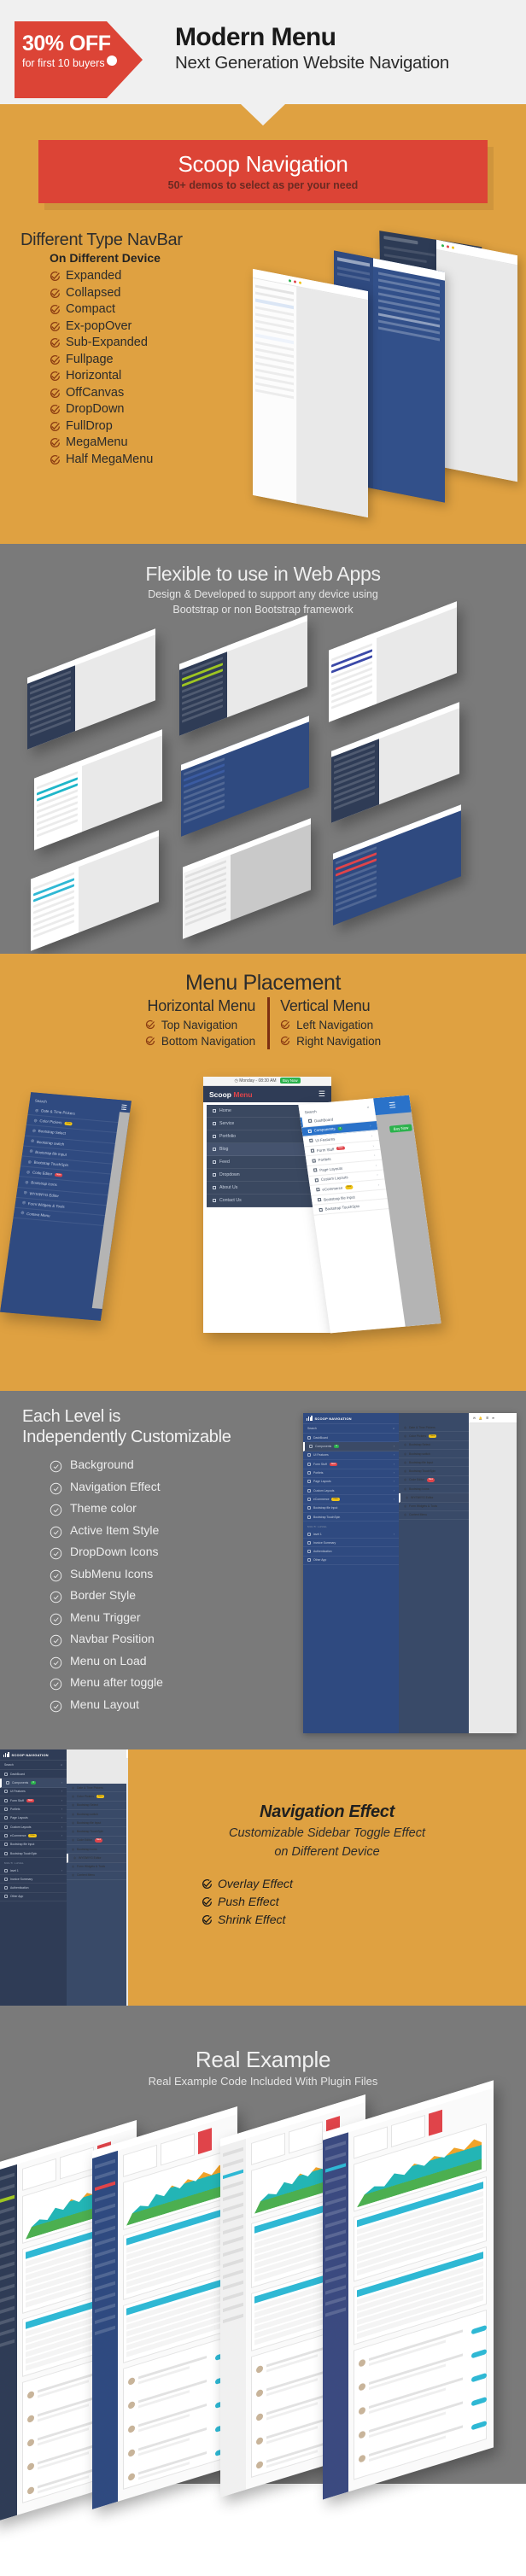  What do you see at coordinates (430, 1480) in the screenshot?
I see `app-submenu-badge: New` at bounding box center [430, 1480].